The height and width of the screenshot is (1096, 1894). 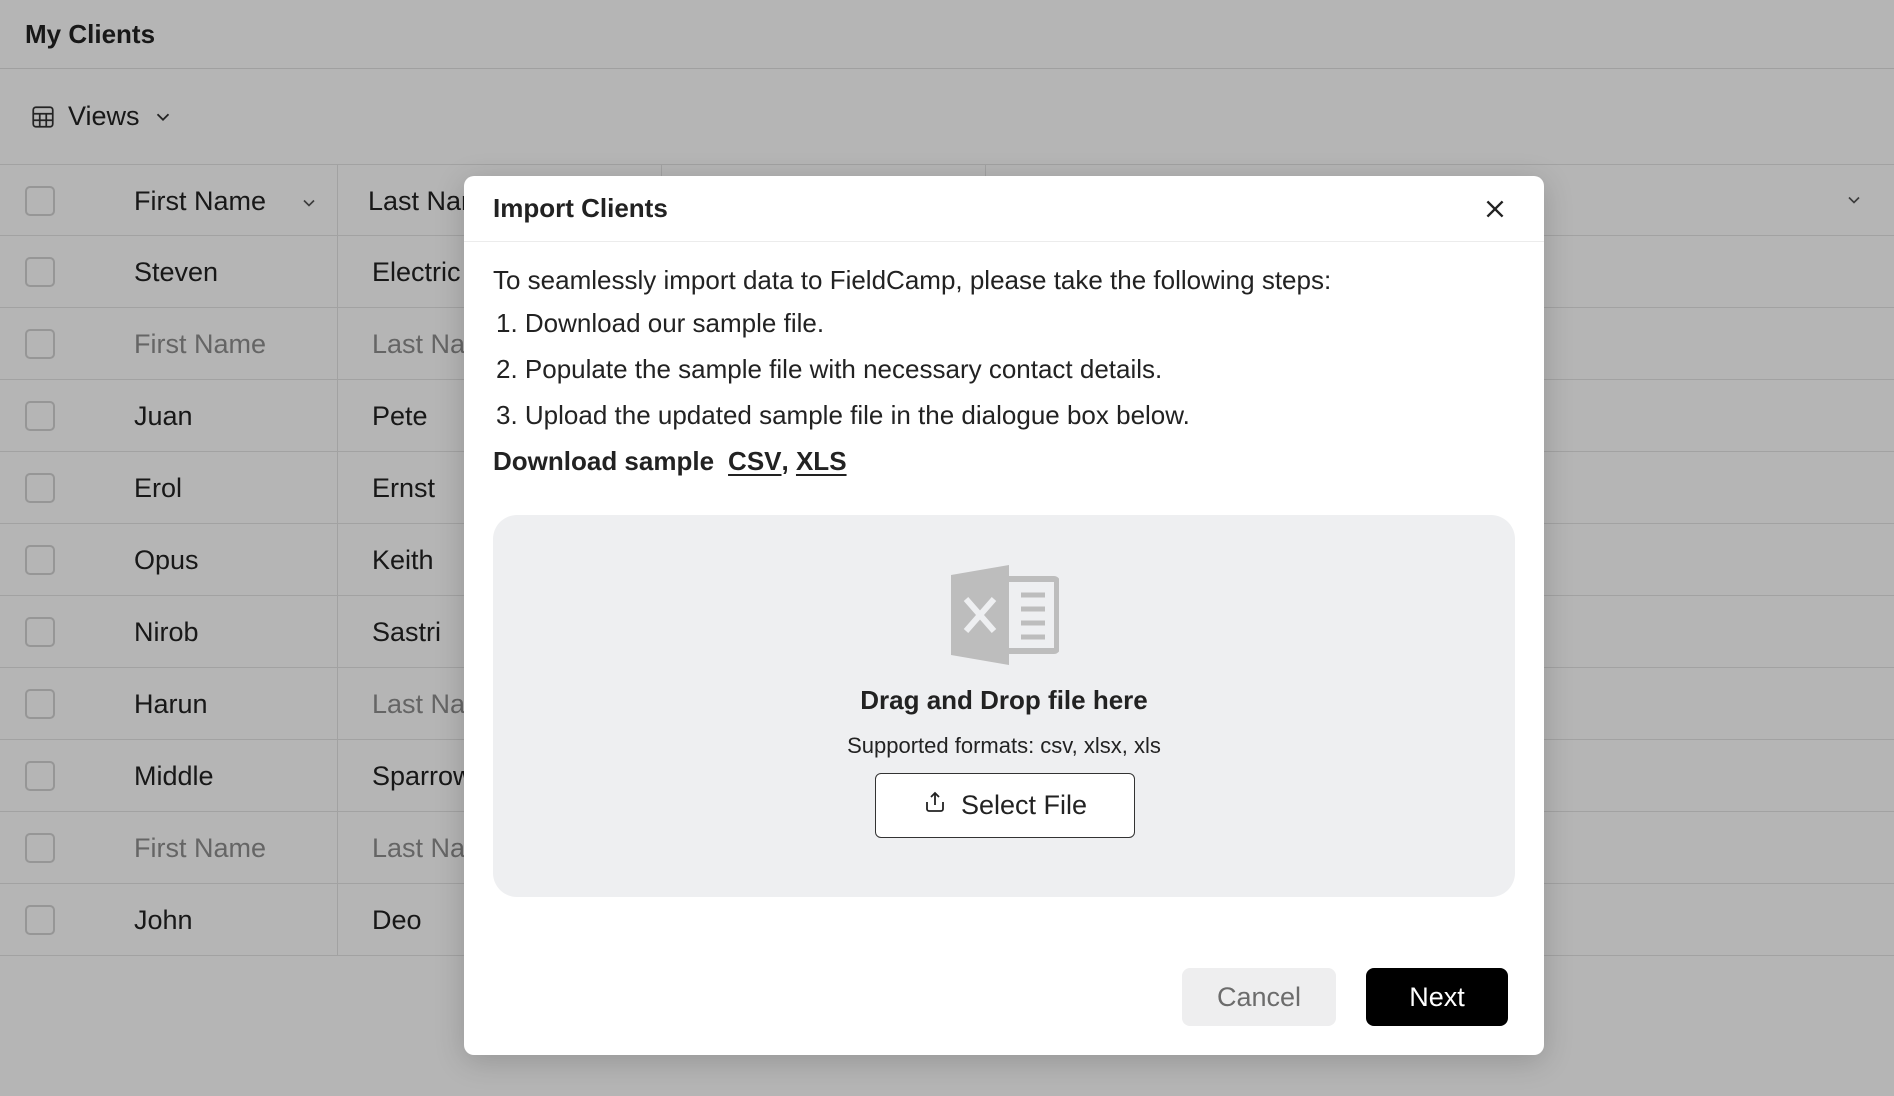 I want to click on select-file-label: Select File, so click(x=1024, y=805).